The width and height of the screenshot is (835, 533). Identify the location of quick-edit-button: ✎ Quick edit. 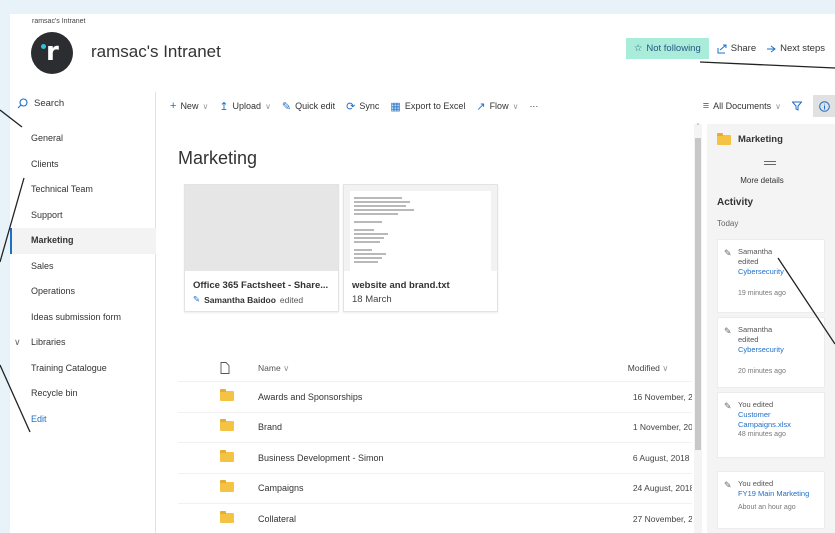
(308, 106).